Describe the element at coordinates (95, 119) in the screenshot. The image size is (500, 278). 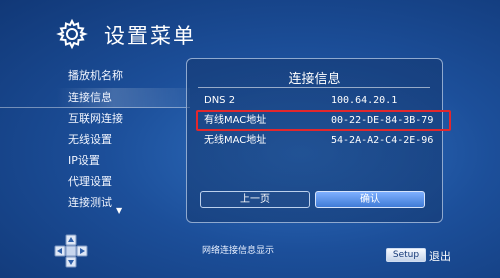
I see `menu-item-internet-connection: 互联网连接` at that location.